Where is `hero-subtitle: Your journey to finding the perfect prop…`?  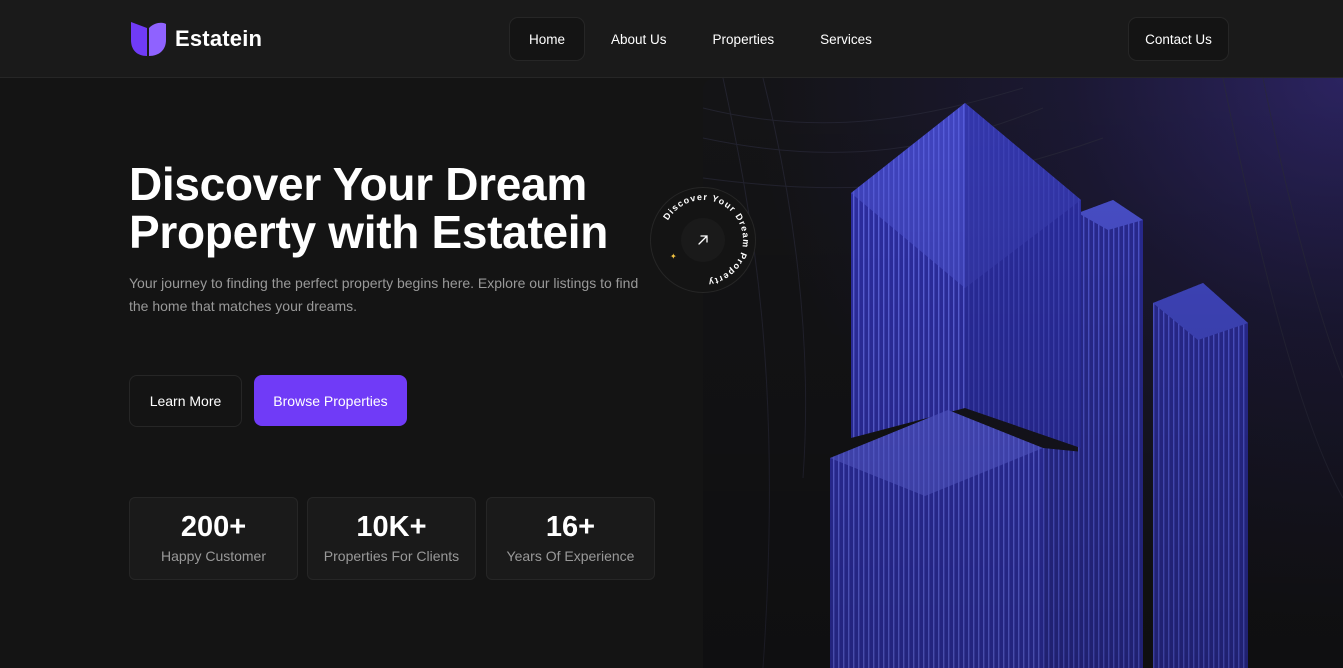 hero-subtitle: Your journey to finding the perfect prop… is located at coordinates (384, 294).